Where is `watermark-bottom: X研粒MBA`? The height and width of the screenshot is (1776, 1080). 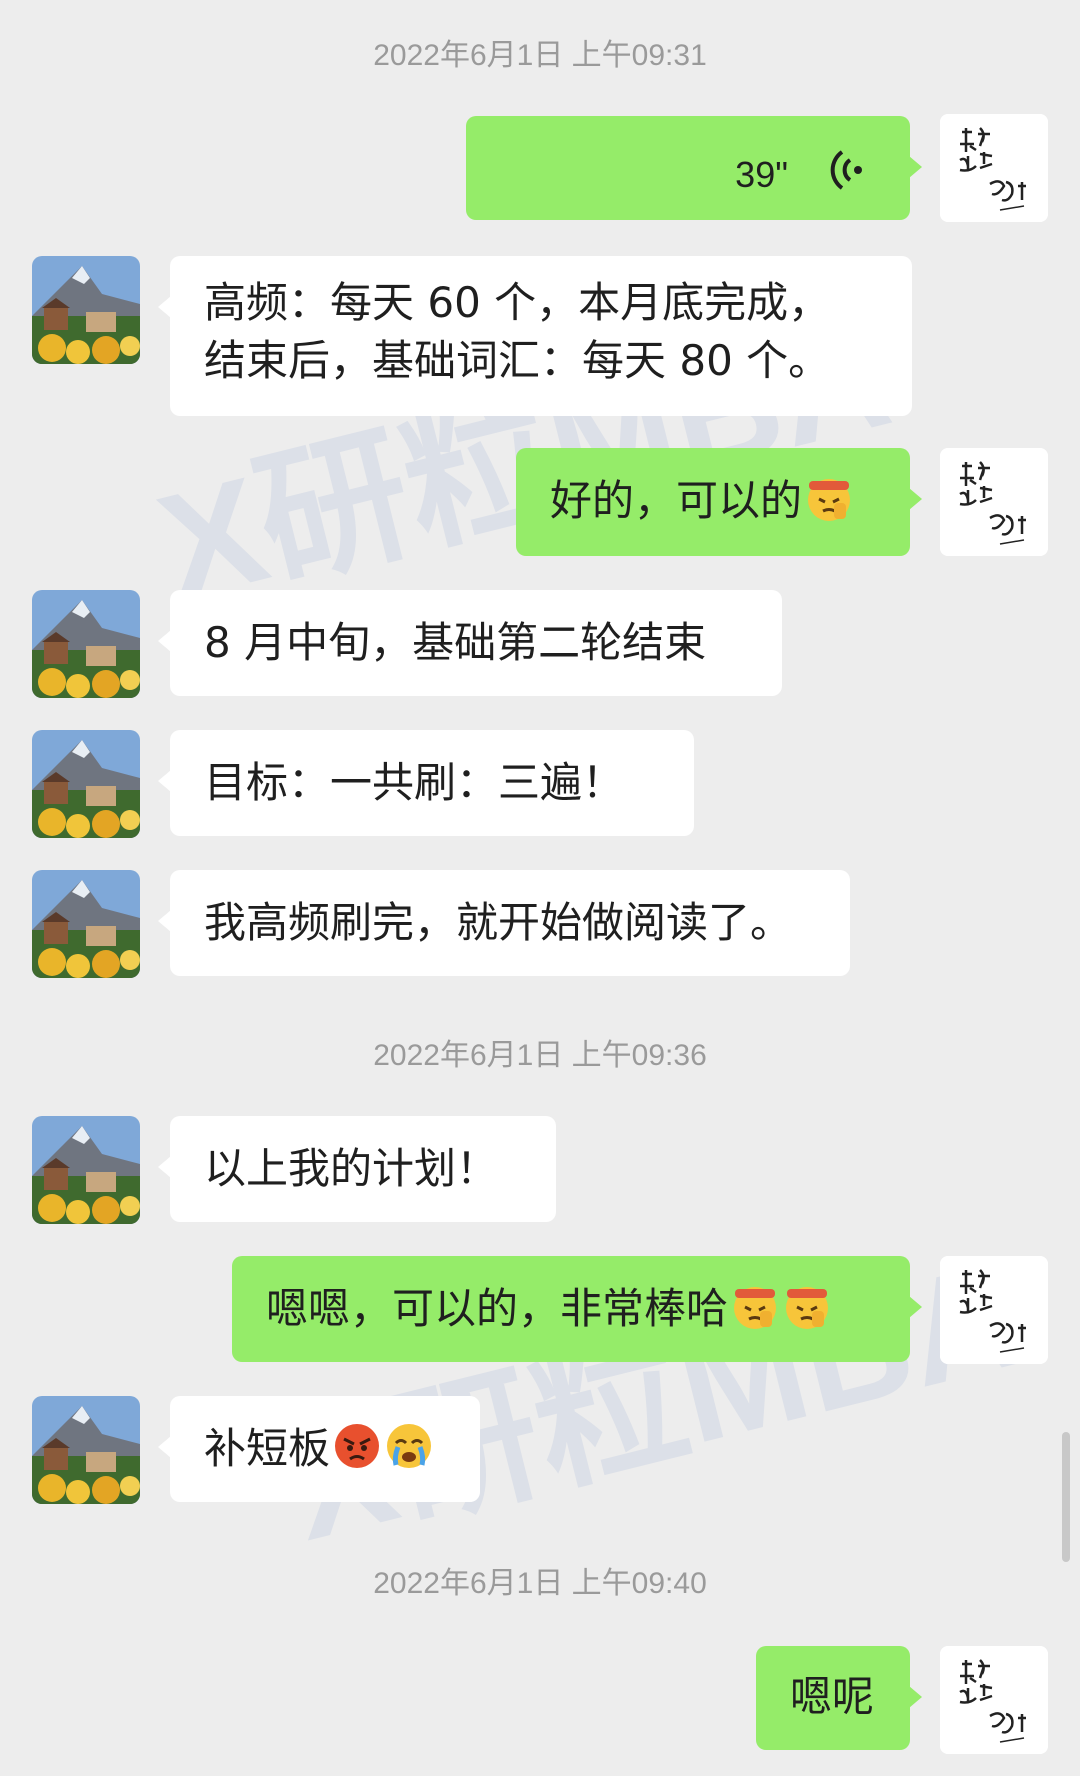 watermark-bottom: X研粒MBA is located at coordinates (654, 1400).